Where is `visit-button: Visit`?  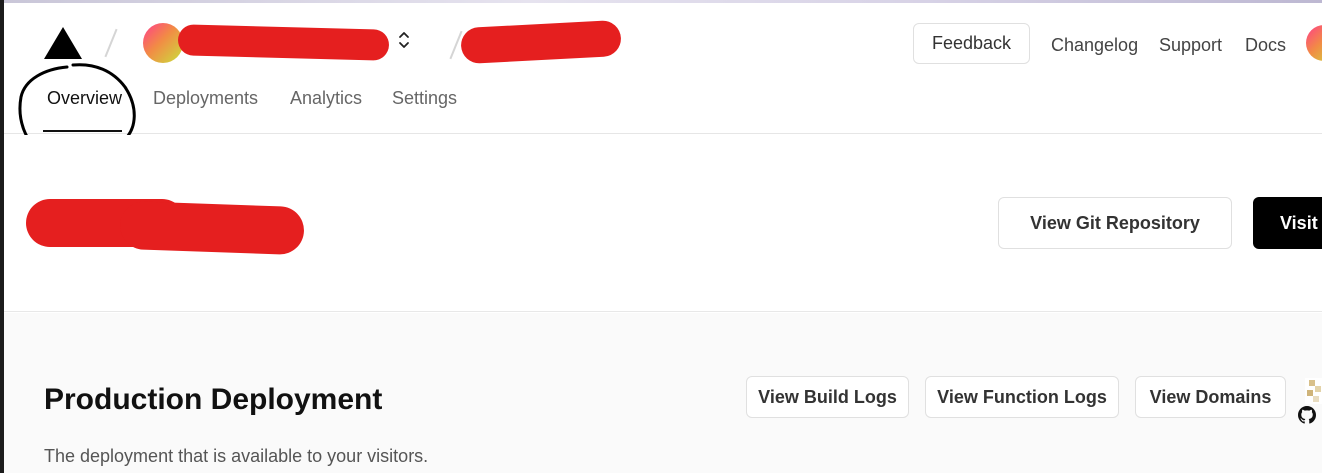 visit-button: Visit is located at coordinates (1287, 223).